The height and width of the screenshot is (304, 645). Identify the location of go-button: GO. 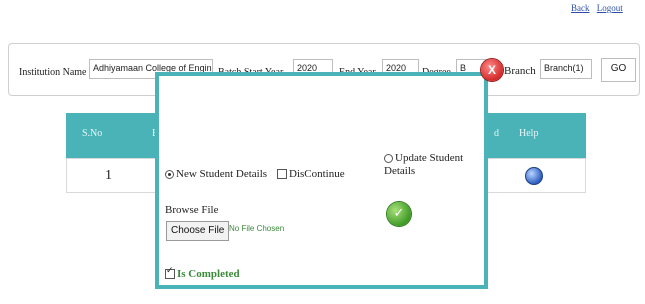
(618, 70).